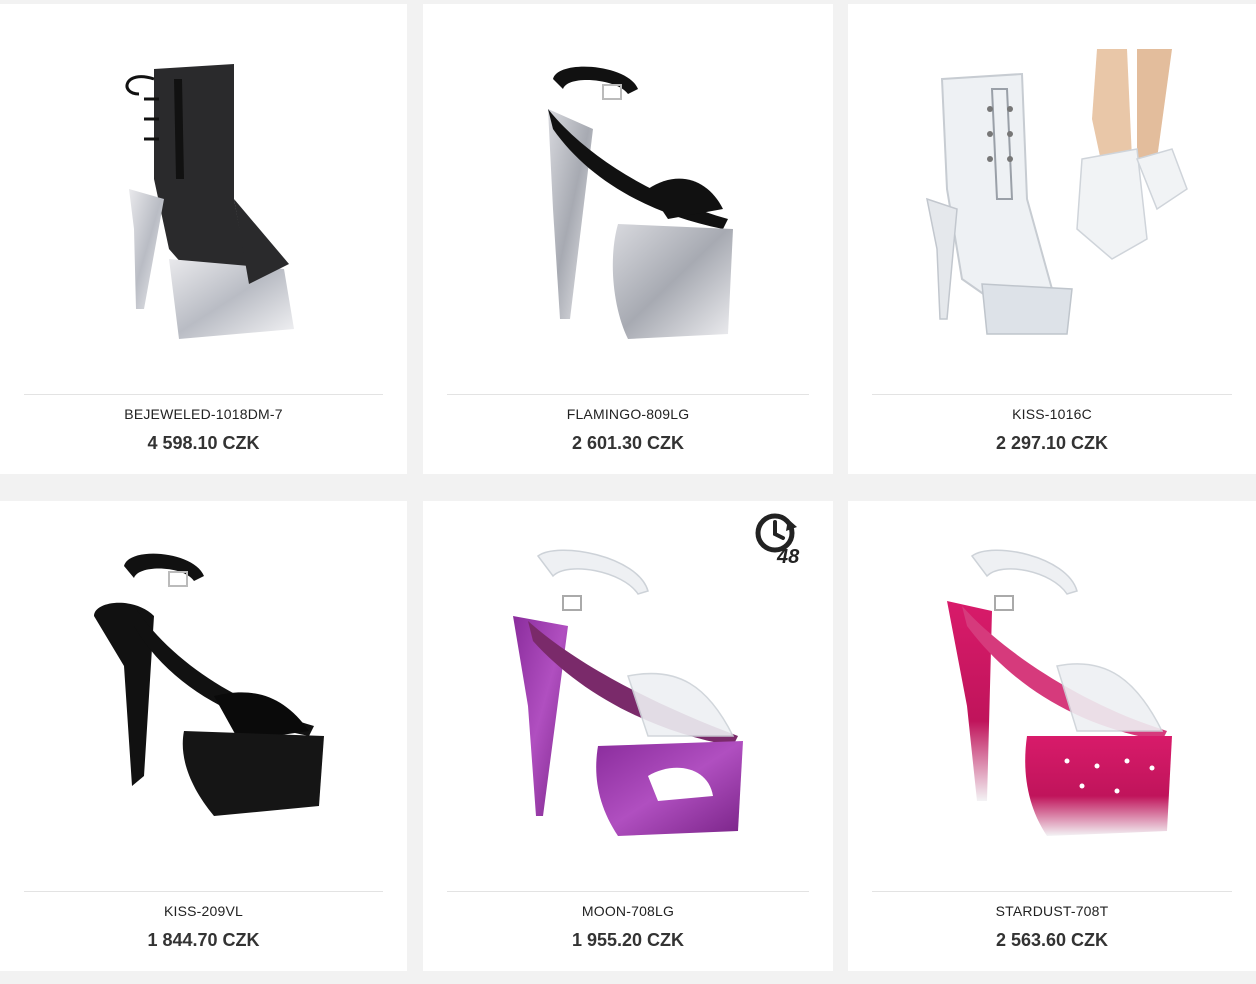 Image resolution: width=1256 pixels, height=984 pixels. What do you see at coordinates (209, 201) in the screenshot?
I see `ankle-boot-image` at bounding box center [209, 201].